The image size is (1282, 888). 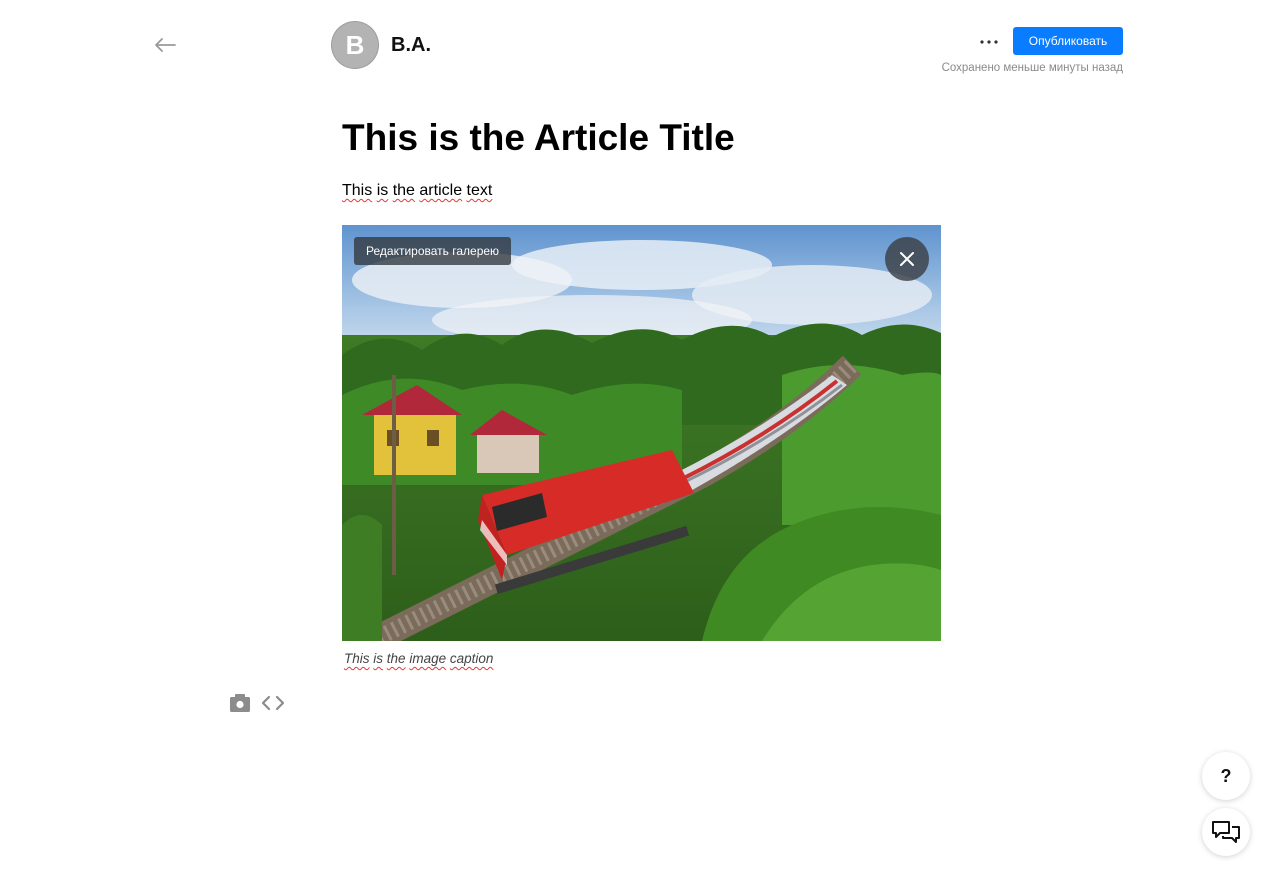 I want to click on chat-button, so click(x=1226, y=832).